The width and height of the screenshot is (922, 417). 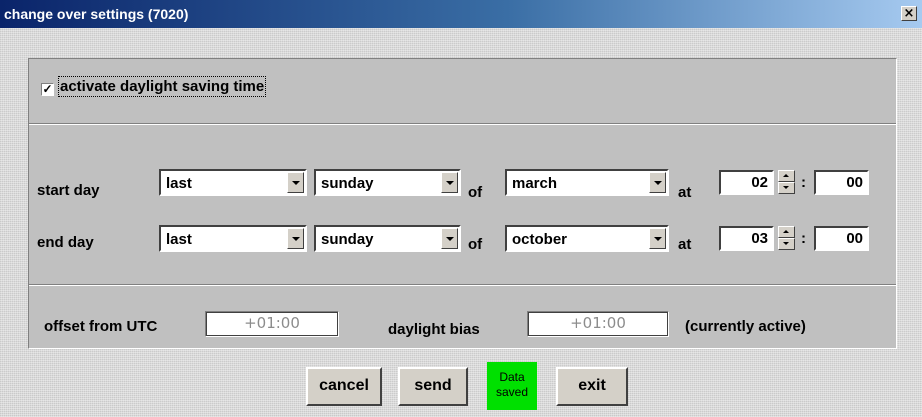 I want to click on end-occurrence-select: last, so click(x=233, y=238).